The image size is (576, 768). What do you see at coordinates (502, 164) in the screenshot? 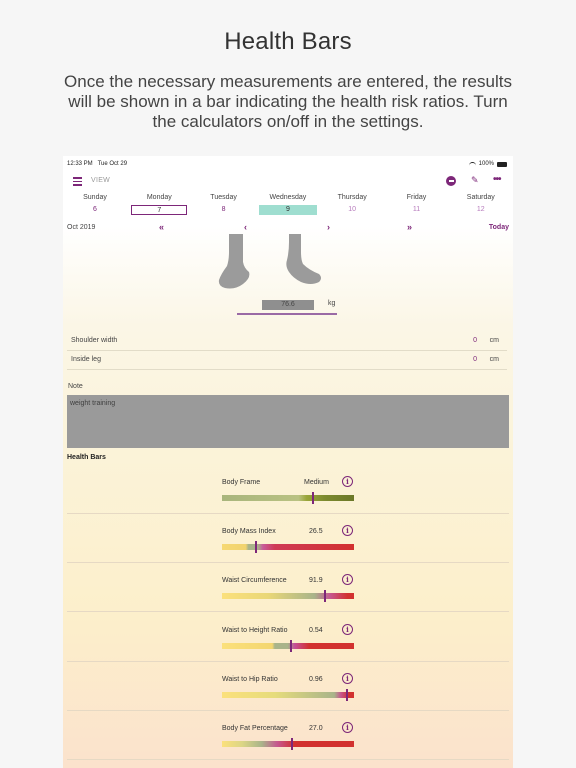
I see `battery-icon` at bounding box center [502, 164].